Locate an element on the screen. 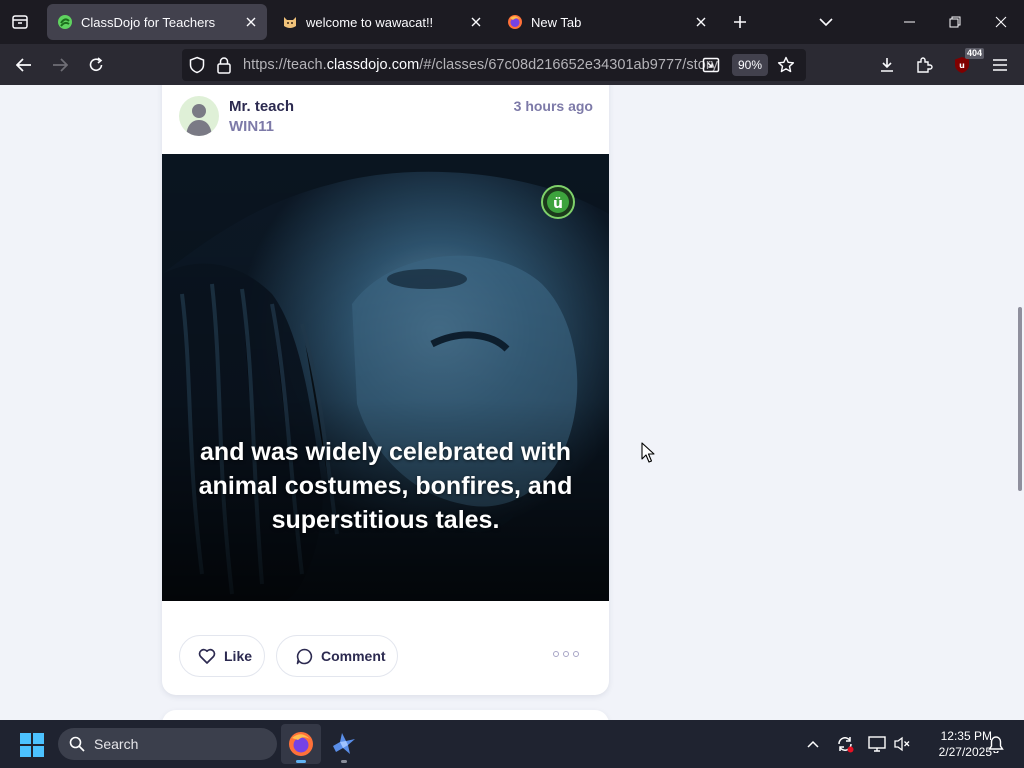  reload-button is located at coordinates (96, 65).